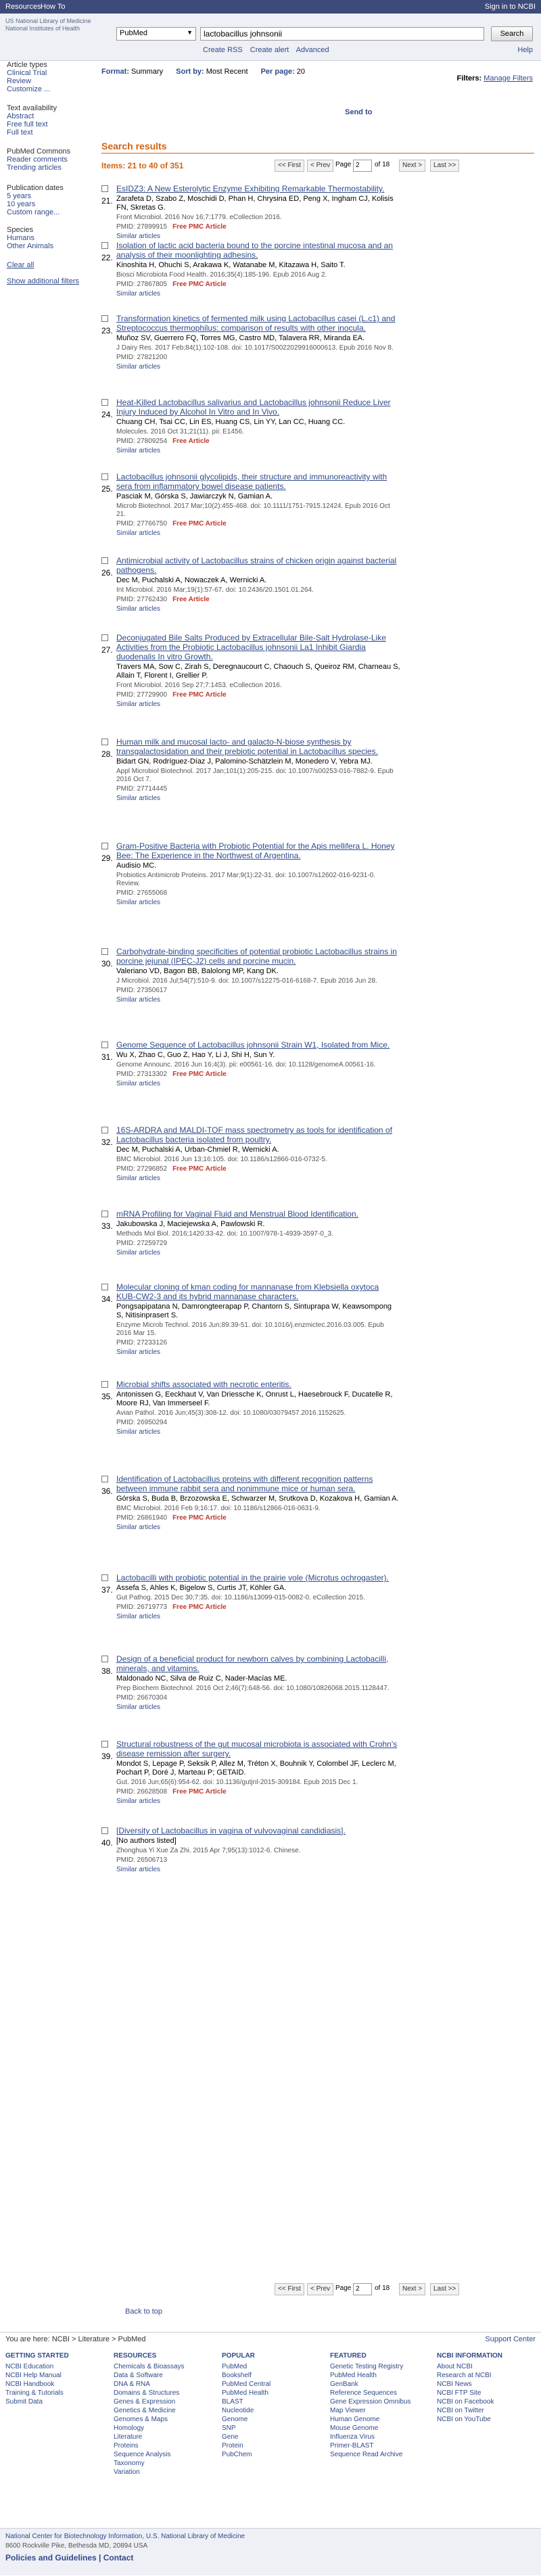 The width and height of the screenshot is (541, 2576). What do you see at coordinates (512, 33) in the screenshot?
I see `search-button: Search` at bounding box center [512, 33].